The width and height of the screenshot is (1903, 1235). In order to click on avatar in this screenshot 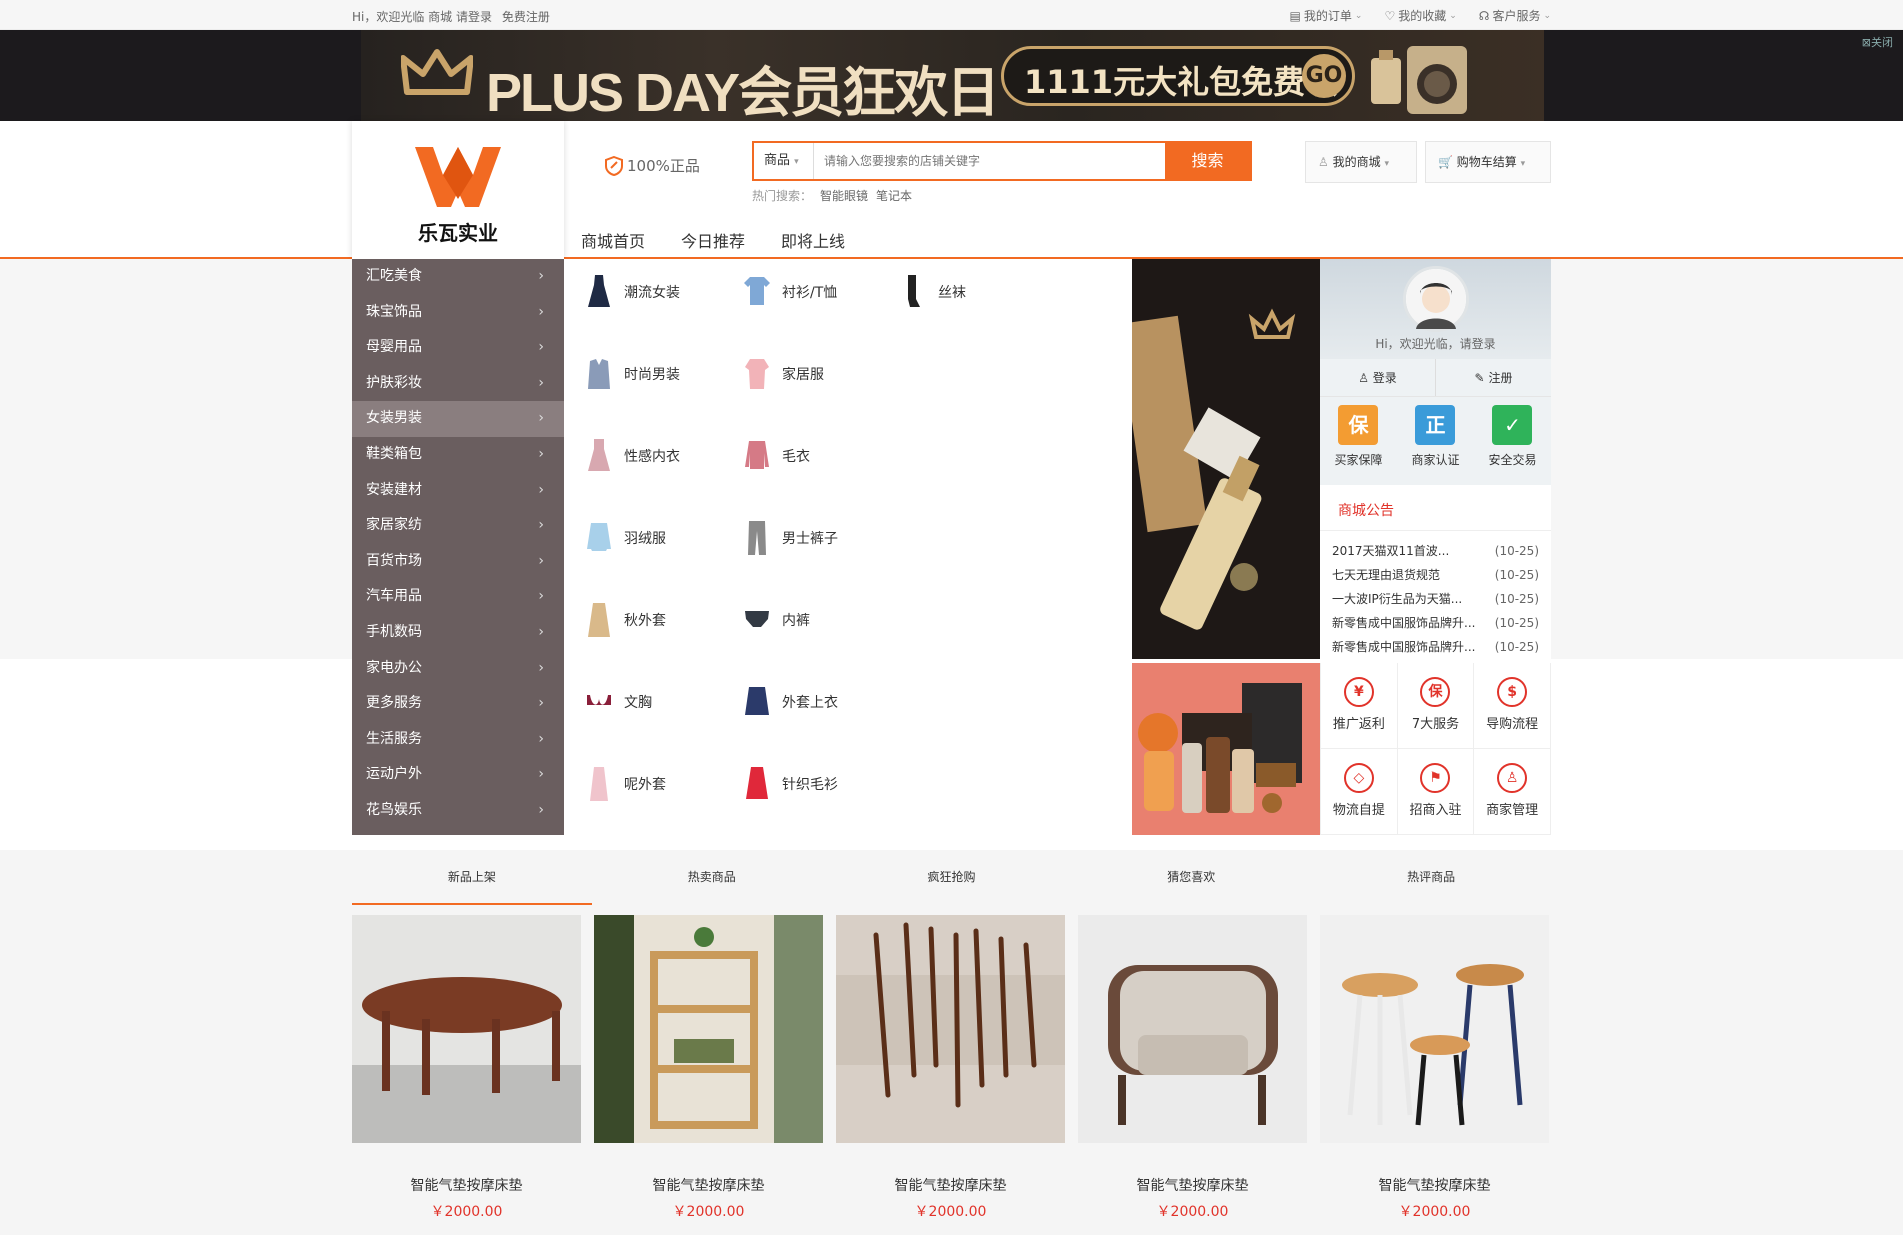, I will do `click(1436, 299)`.